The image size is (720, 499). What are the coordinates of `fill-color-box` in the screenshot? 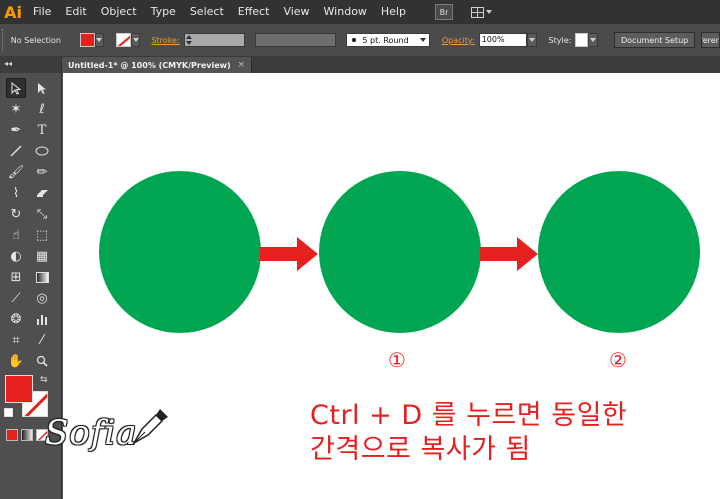 It's located at (19, 389).